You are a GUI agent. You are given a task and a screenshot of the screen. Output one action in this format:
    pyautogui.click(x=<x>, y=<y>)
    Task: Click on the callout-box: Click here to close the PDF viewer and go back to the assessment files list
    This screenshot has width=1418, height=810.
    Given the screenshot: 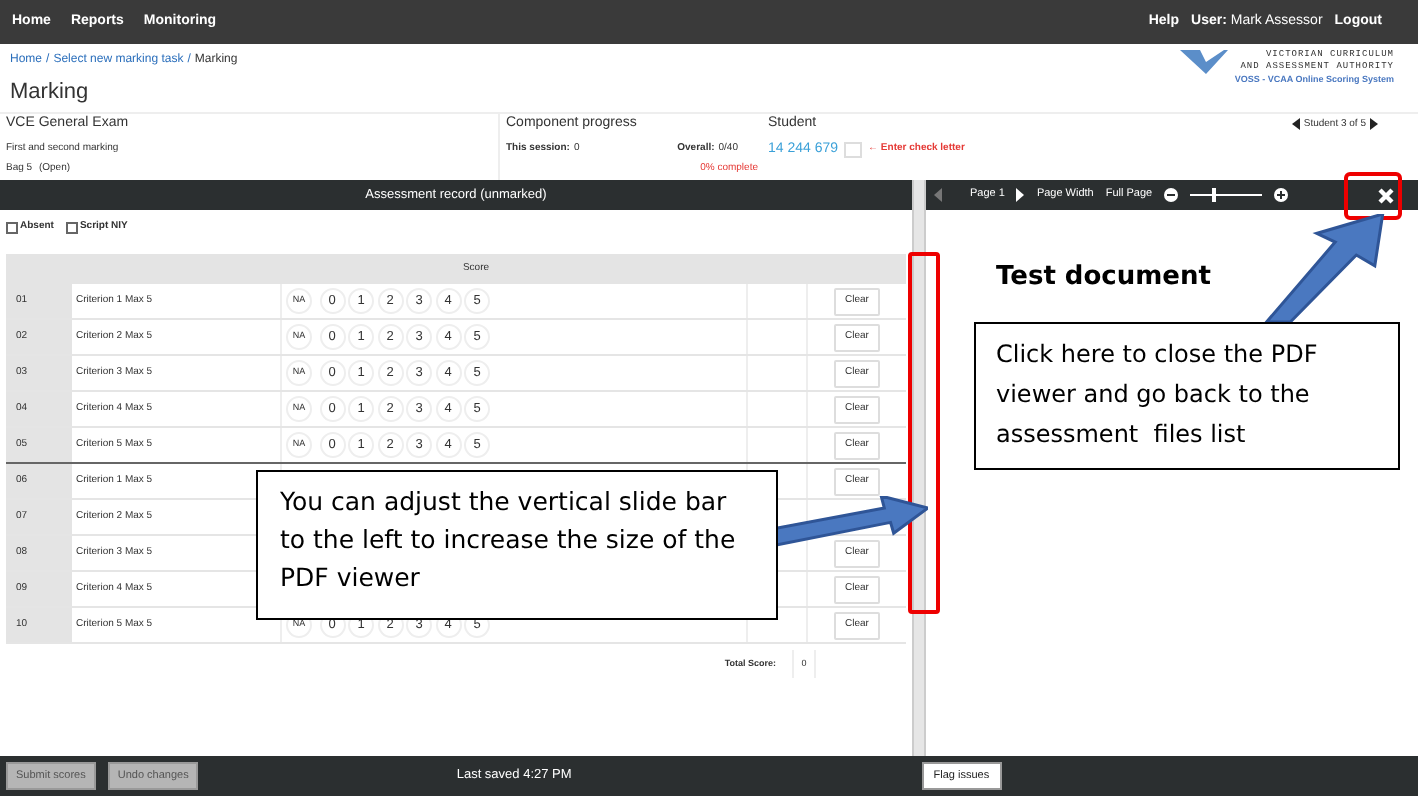 What is the action you would take?
    pyautogui.click(x=1187, y=396)
    